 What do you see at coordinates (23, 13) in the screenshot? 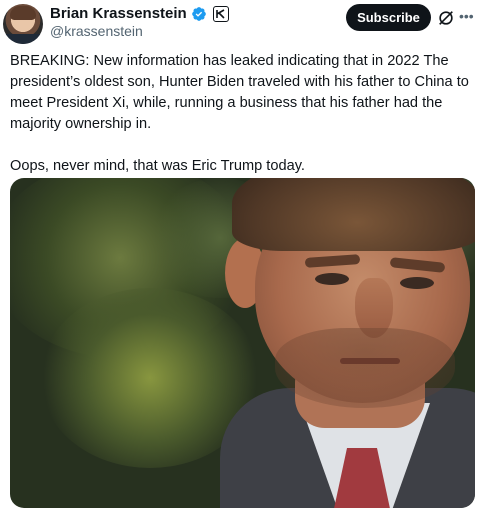
I see `avatar-hair` at bounding box center [23, 13].